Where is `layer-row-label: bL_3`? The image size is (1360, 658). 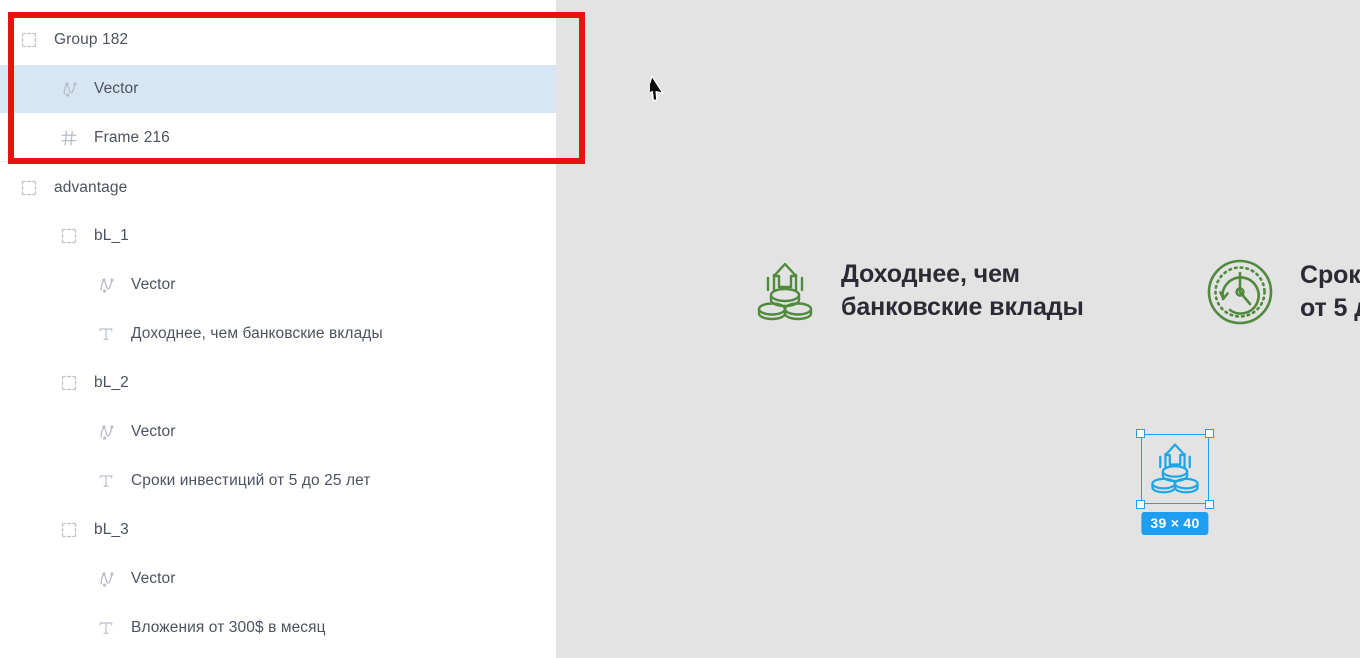
layer-row-label: bL_3 is located at coordinates (111, 529).